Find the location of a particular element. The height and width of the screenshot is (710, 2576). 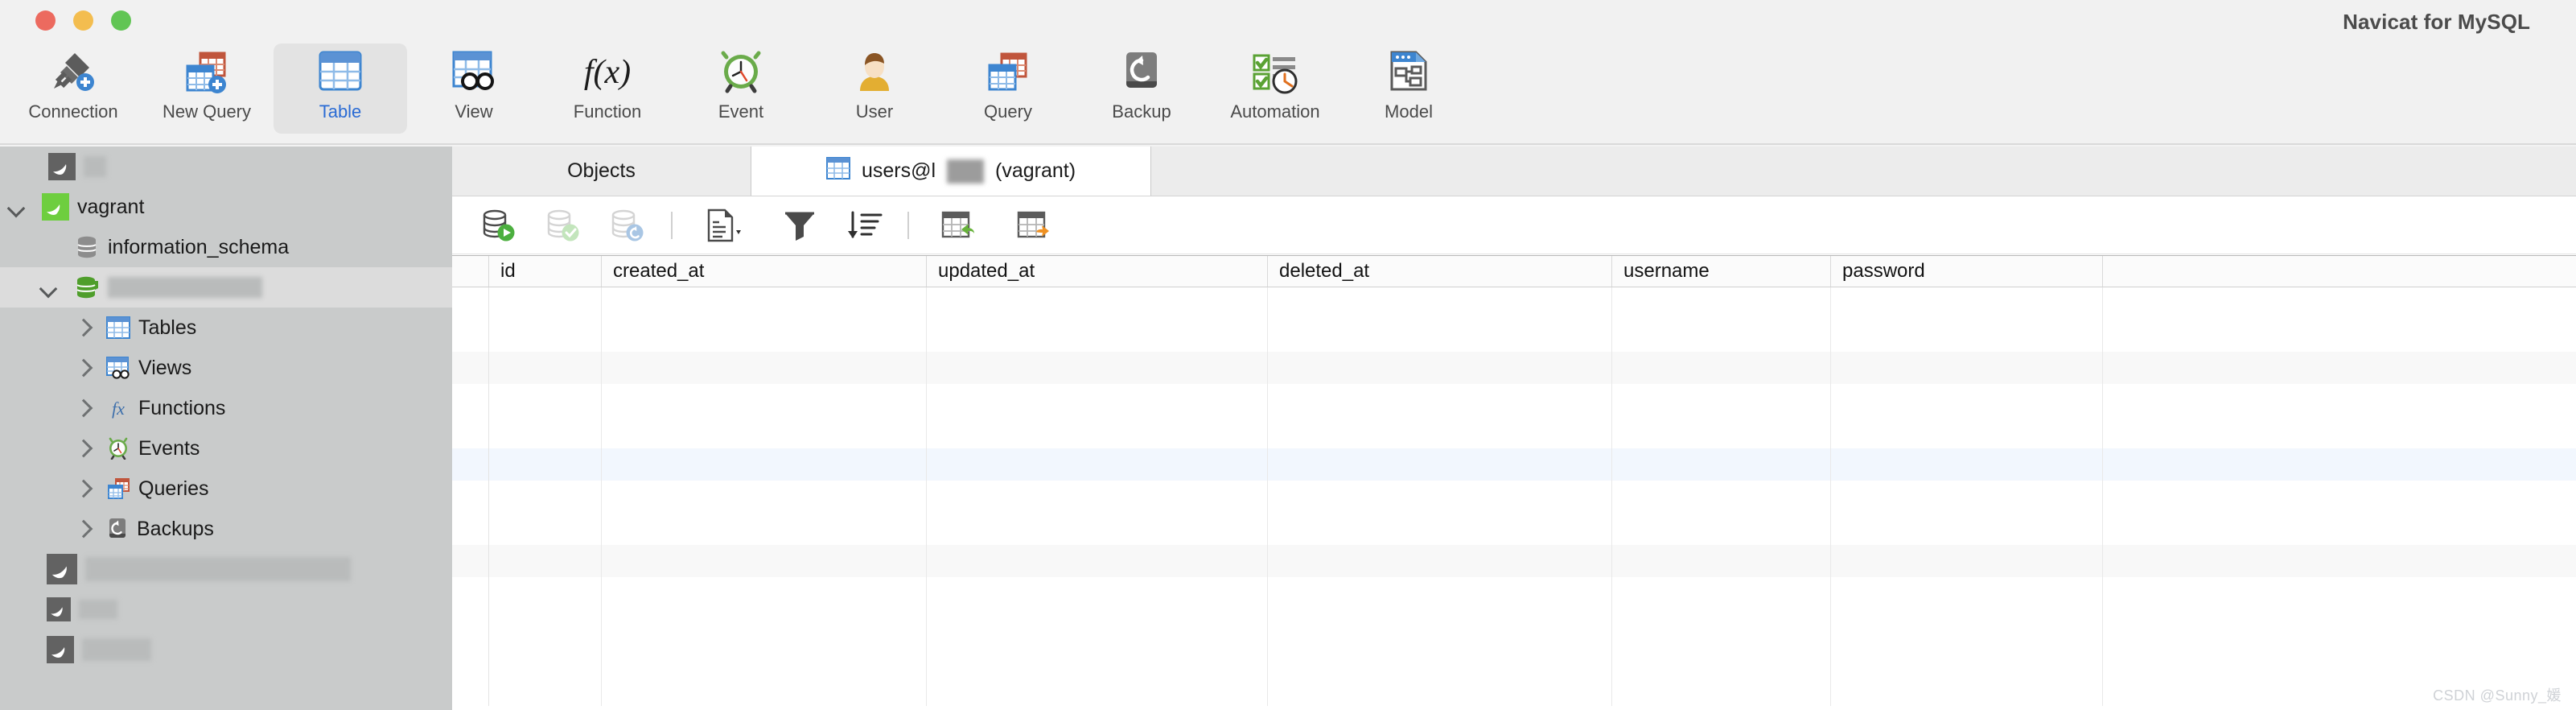

sidebar-item-active-database is located at coordinates (226, 287).